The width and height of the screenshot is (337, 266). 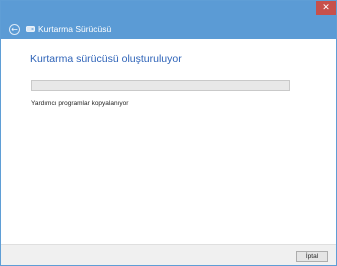 I want to click on cancel-button: İptal, so click(x=312, y=256).